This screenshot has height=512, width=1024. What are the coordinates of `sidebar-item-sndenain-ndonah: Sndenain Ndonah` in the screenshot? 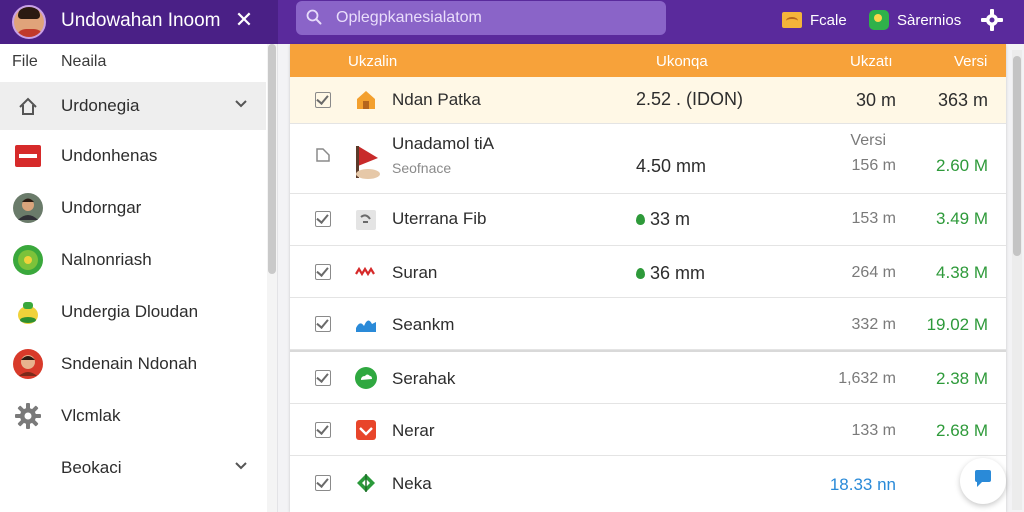 It's located at (133, 364).